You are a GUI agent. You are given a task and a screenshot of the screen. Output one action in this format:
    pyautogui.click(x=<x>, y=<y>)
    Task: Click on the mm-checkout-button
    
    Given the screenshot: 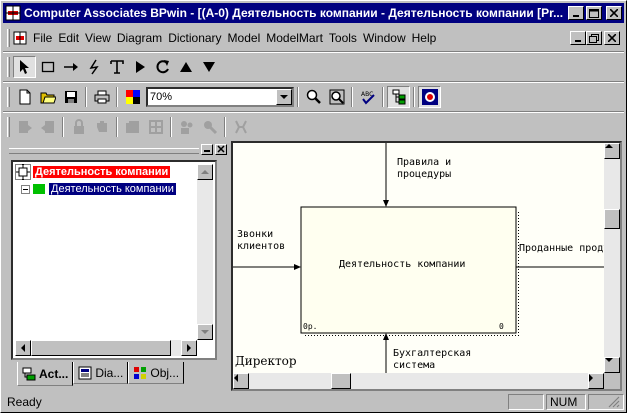 What is the action you would take?
    pyautogui.click(x=47, y=127)
    